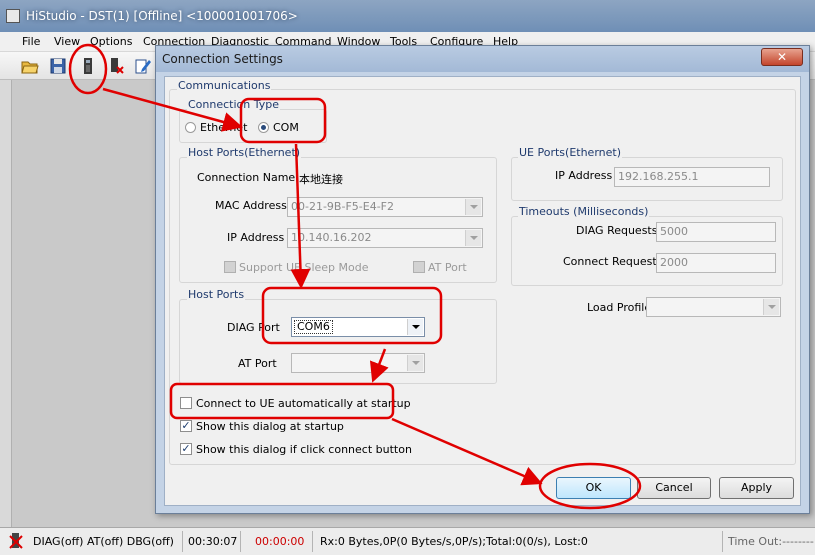 Image resolution: width=815 pixels, height=555 pixels. I want to click on auto-connect-label: Connect to UE automatically at startup, so click(303, 403).